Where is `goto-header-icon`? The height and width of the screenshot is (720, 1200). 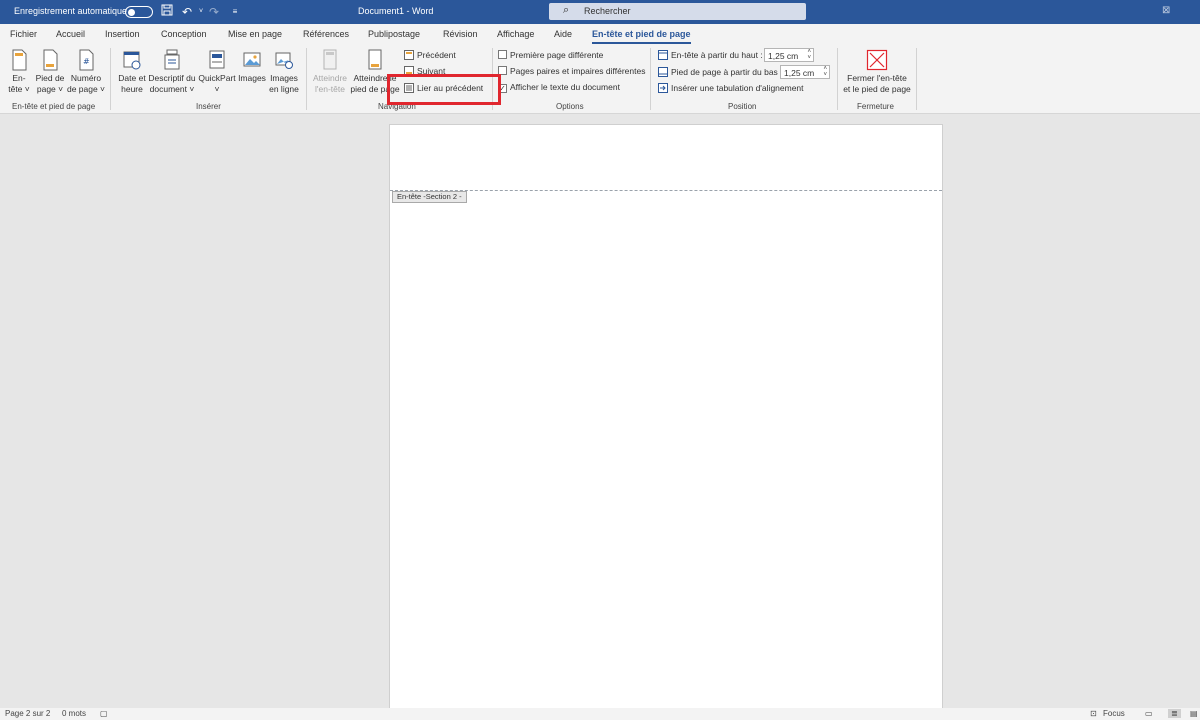 goto-header-icon is located at coordinates (330, 59).